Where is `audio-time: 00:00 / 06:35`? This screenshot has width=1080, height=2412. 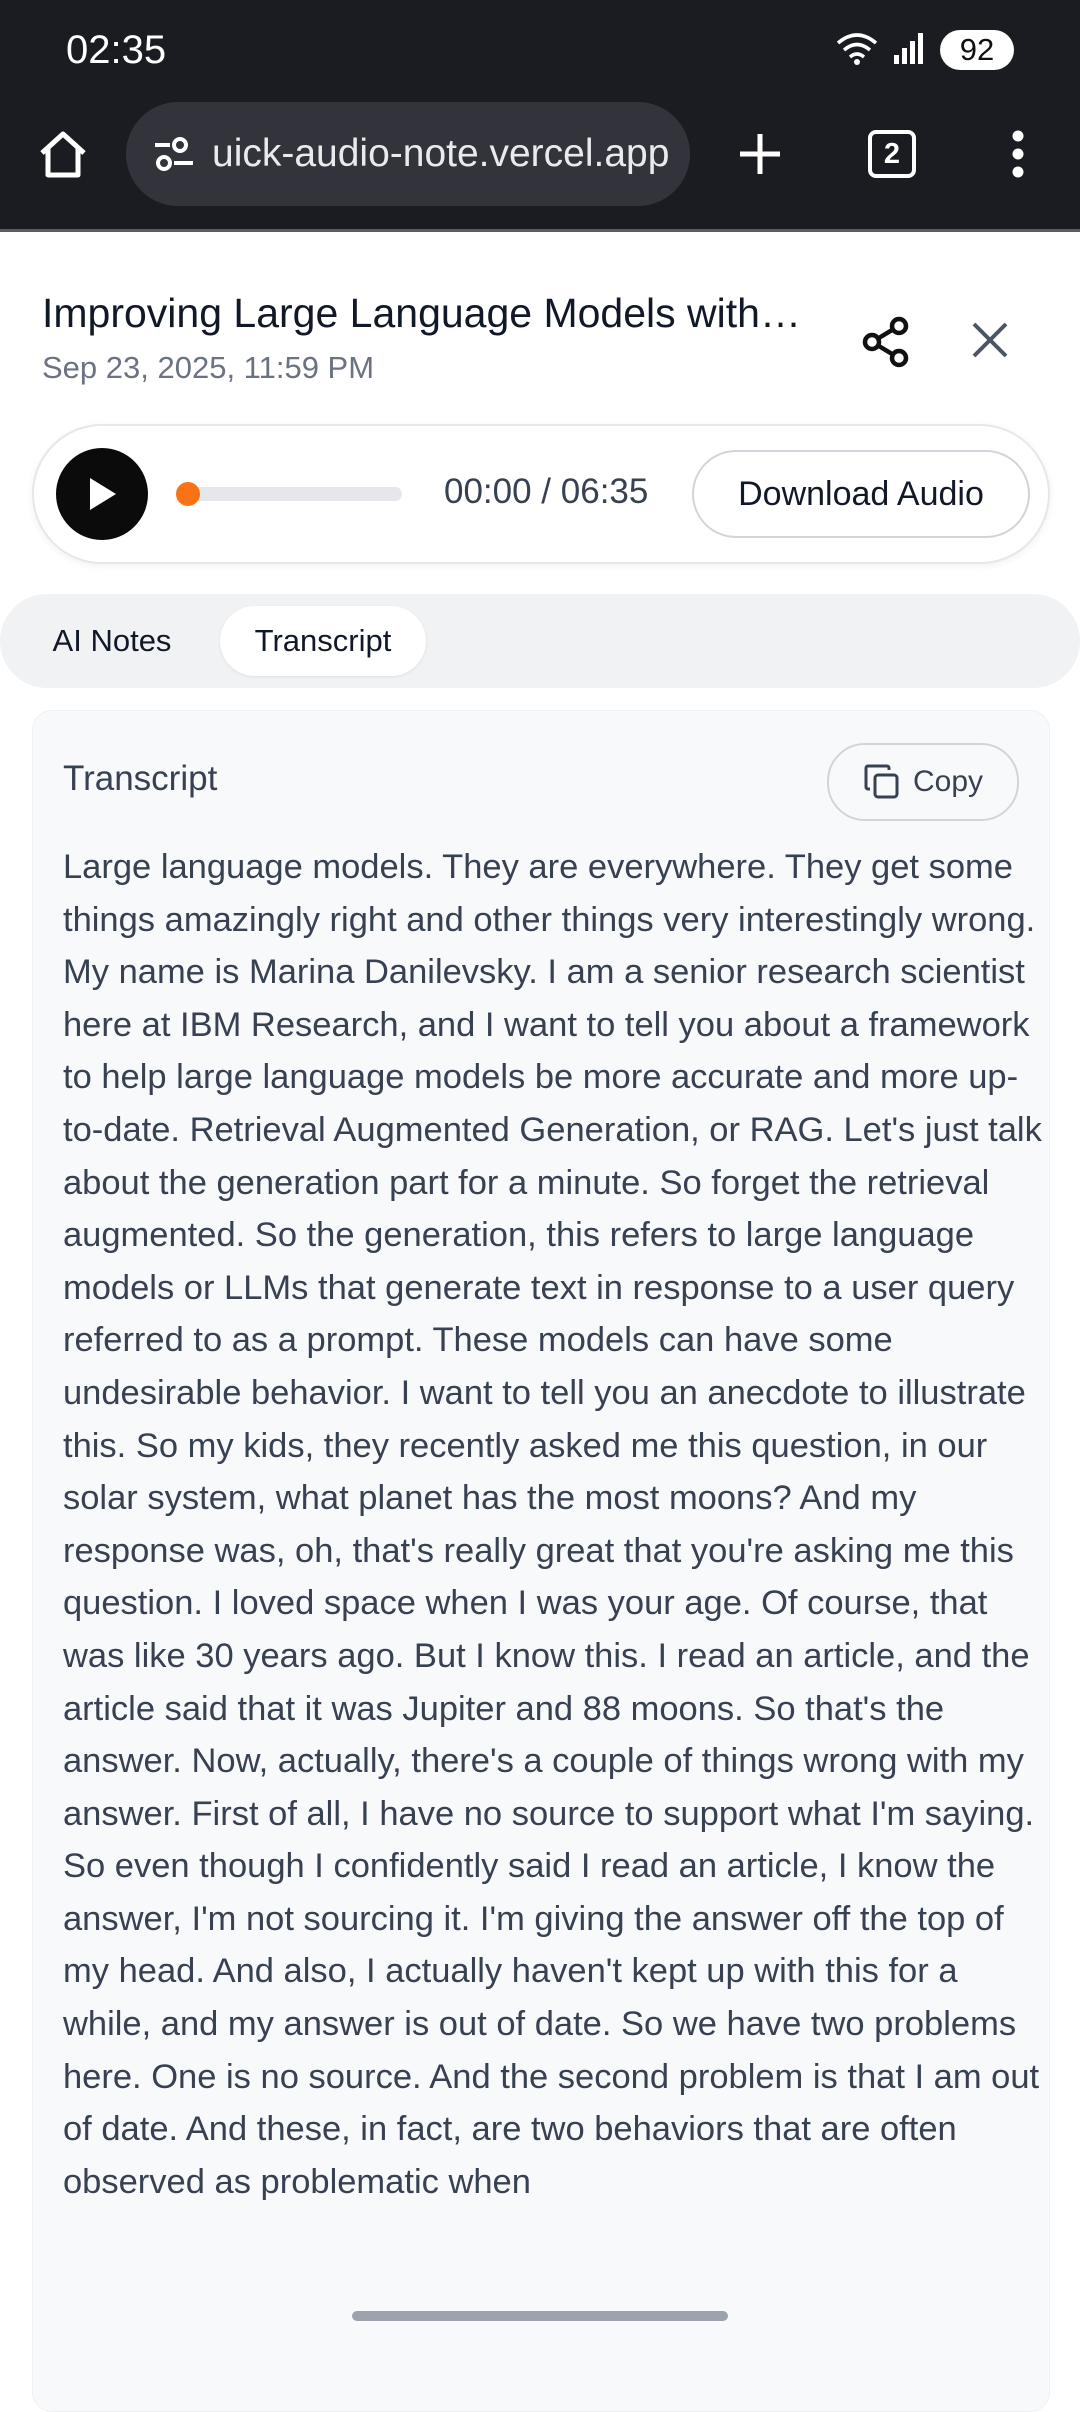 audio-time: 00:00 / 06:35 is located at coordinates (546, 491).